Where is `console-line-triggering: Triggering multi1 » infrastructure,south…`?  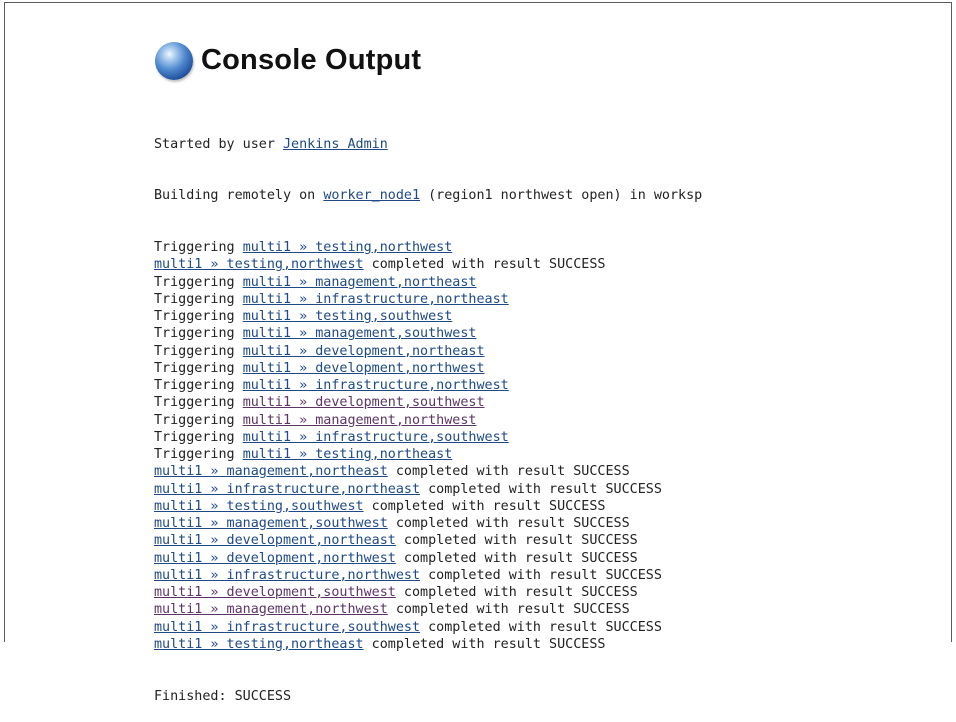 console-line-triggering: Triggering multi1 » infrastructure,south… is located at coordinates (500, 437).